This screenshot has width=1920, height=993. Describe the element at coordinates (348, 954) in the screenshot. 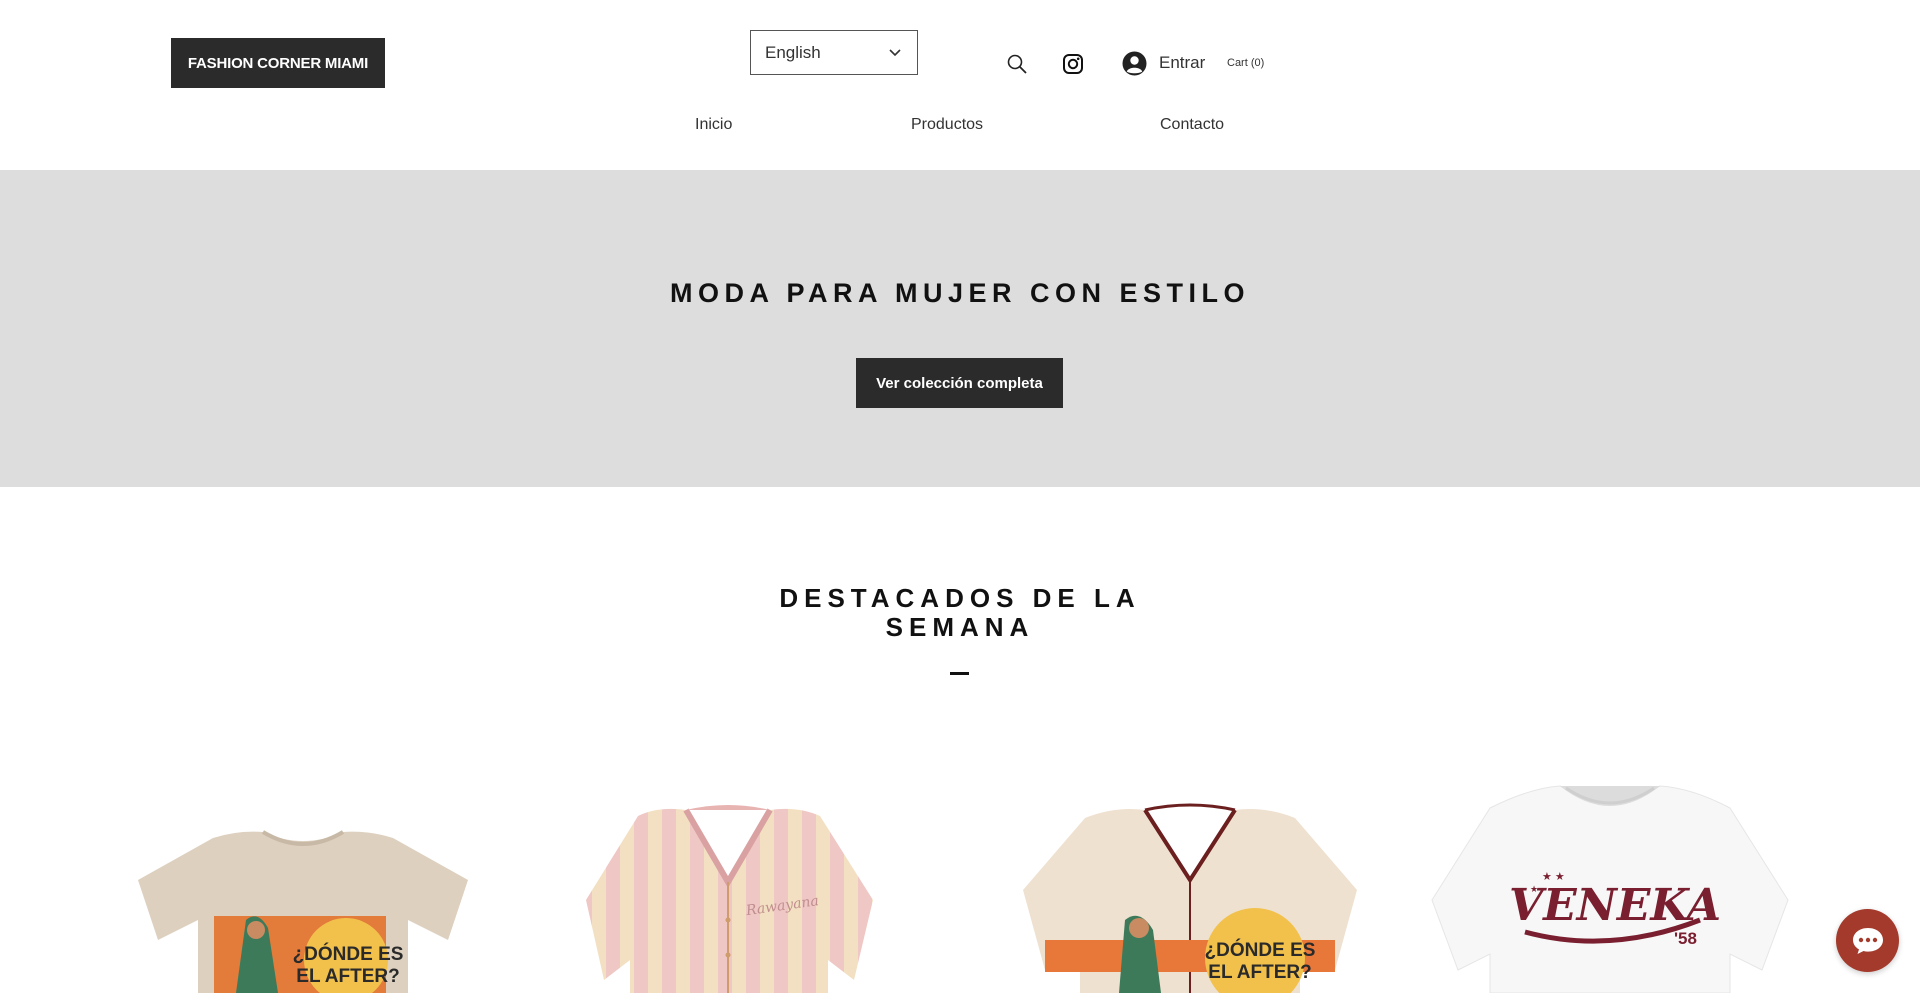

I see `product-1-text-a: ¿DÓNDE ES` at that location.